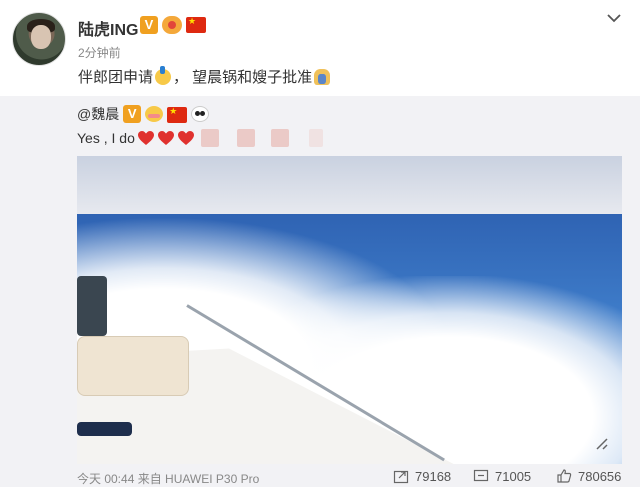 The height and width of the screenshot is (487, 640). Describe the element at coordinates (177, 114) in the screenshot. I see `repost-china-flag-icon` at that location.